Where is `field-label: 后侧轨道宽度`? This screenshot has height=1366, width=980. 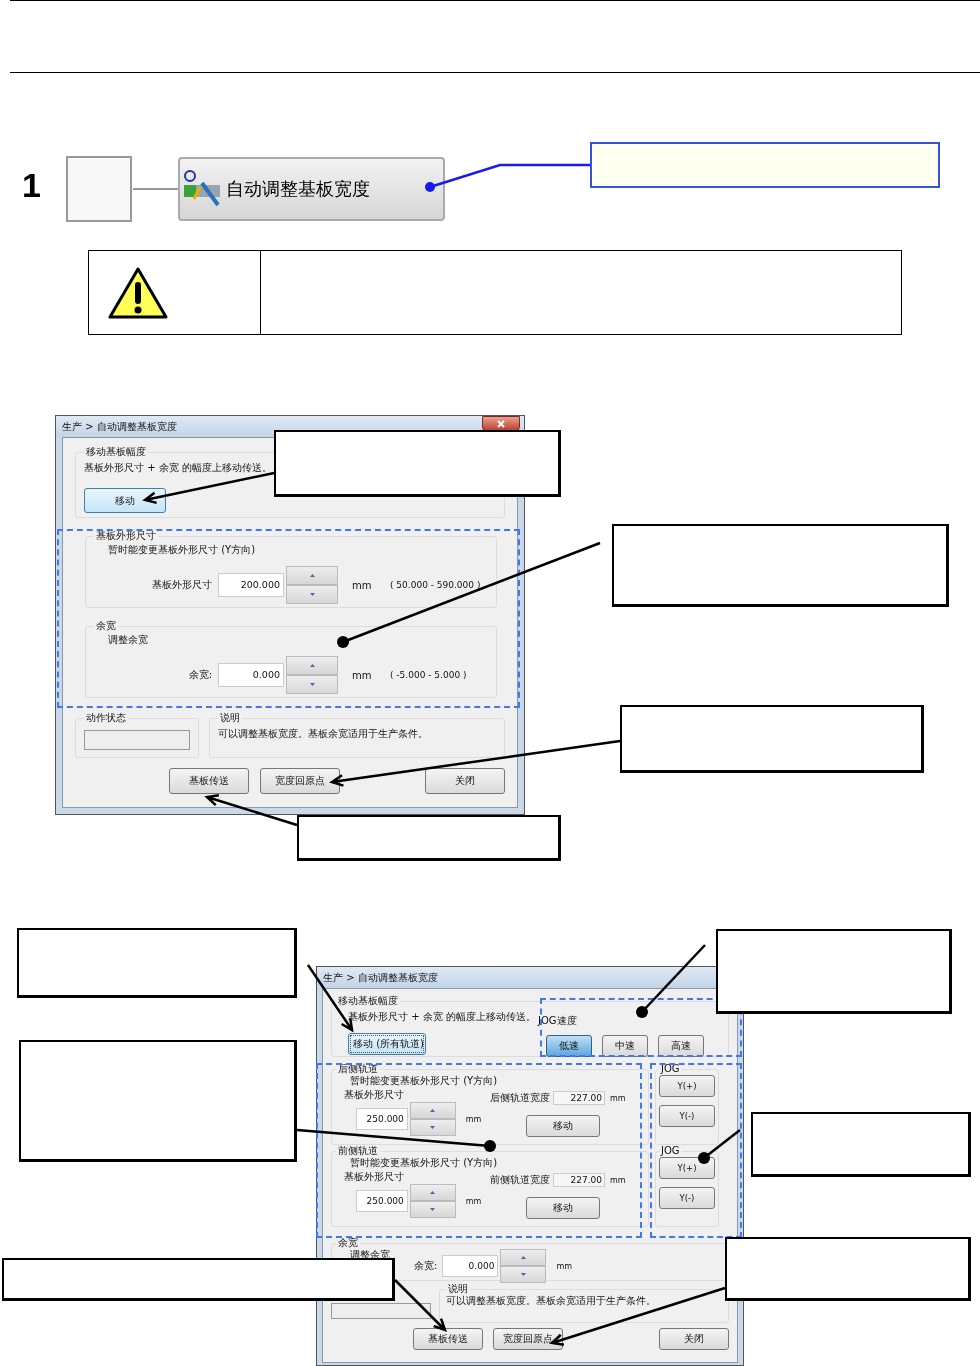
field-label: 后侧轨道宽度 is located at coordinates (520, 1098).